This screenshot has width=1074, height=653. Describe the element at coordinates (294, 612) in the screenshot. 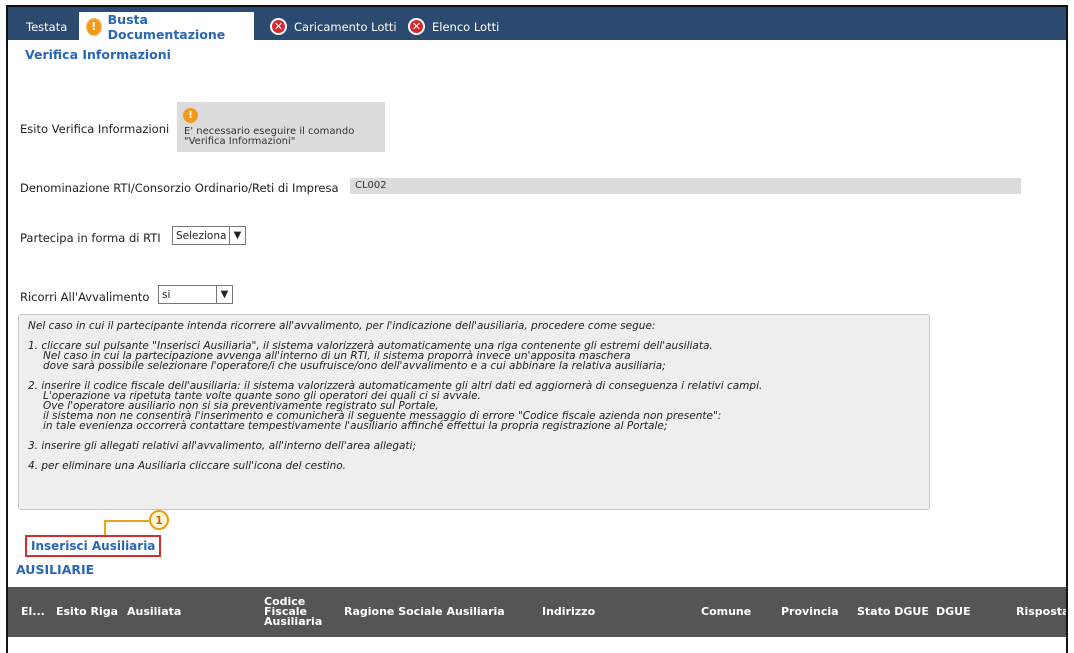

I see `column-header: Codice Fiscale Ausiliaria` at that location.